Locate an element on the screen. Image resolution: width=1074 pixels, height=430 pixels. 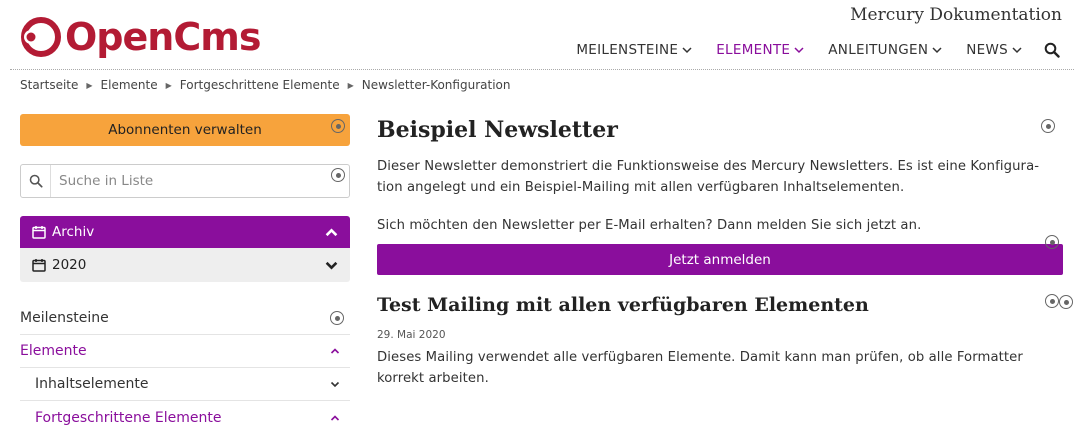
sidebar-item-label: Fortgeschrittene Elemente is located at coordinates (128, 417).